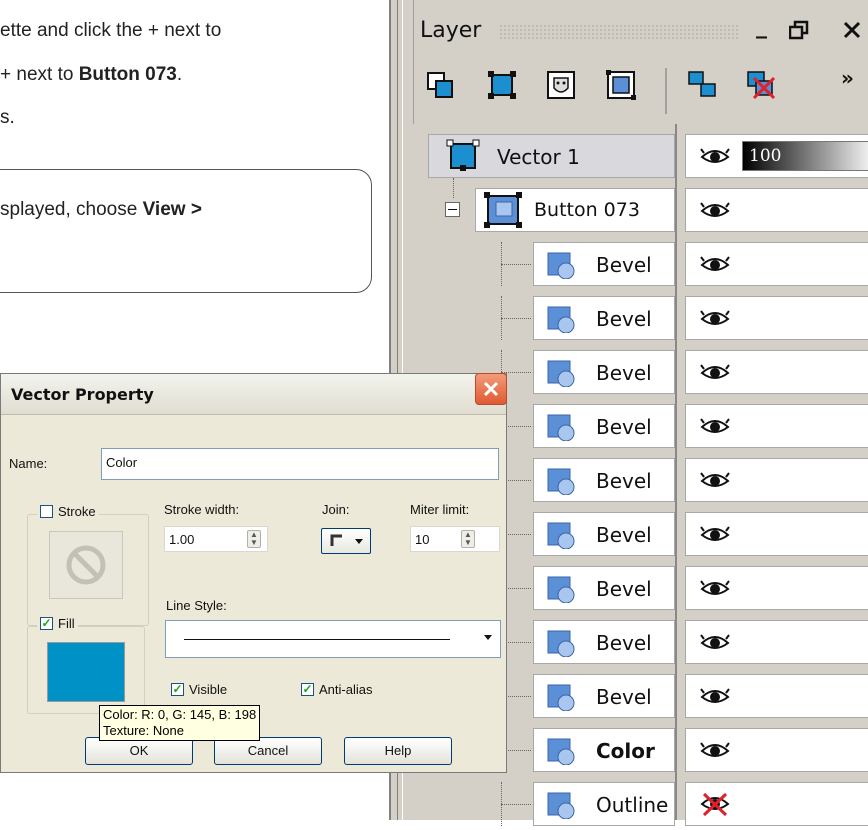 The width and height of the screenshot is (868, 830). Describe the element at coordinates (798, 30) in the screenshot. I see `restore-button` at that location.